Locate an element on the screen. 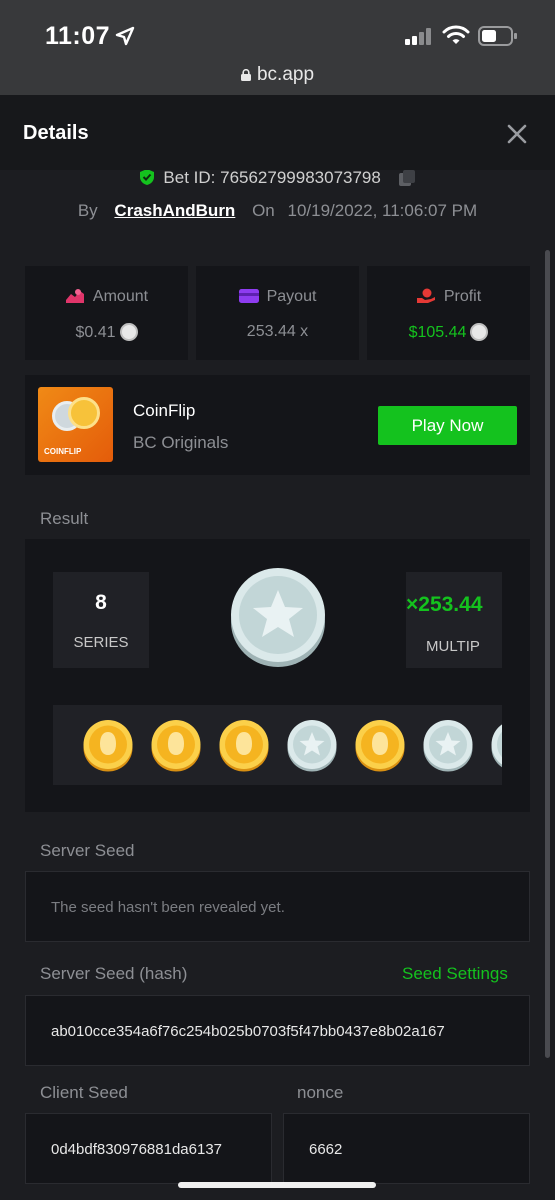 The height and width of the screenshot is (1200, 555). by-label: By is located at coordinates (87, 210).